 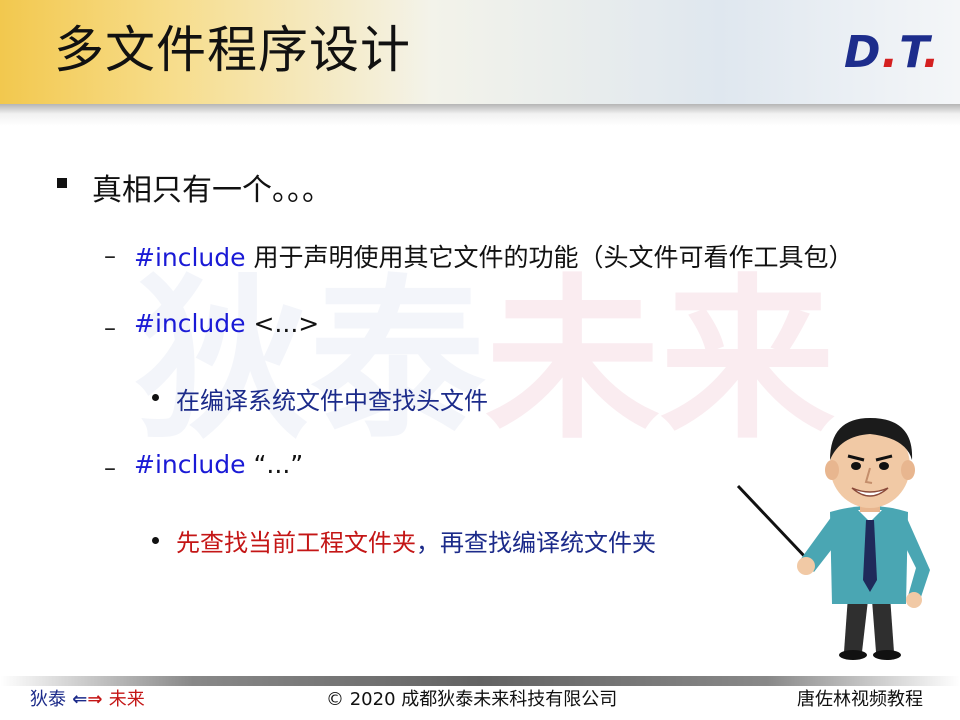 I want to click on logo-letter-d: D, so click(x=863, y=52).